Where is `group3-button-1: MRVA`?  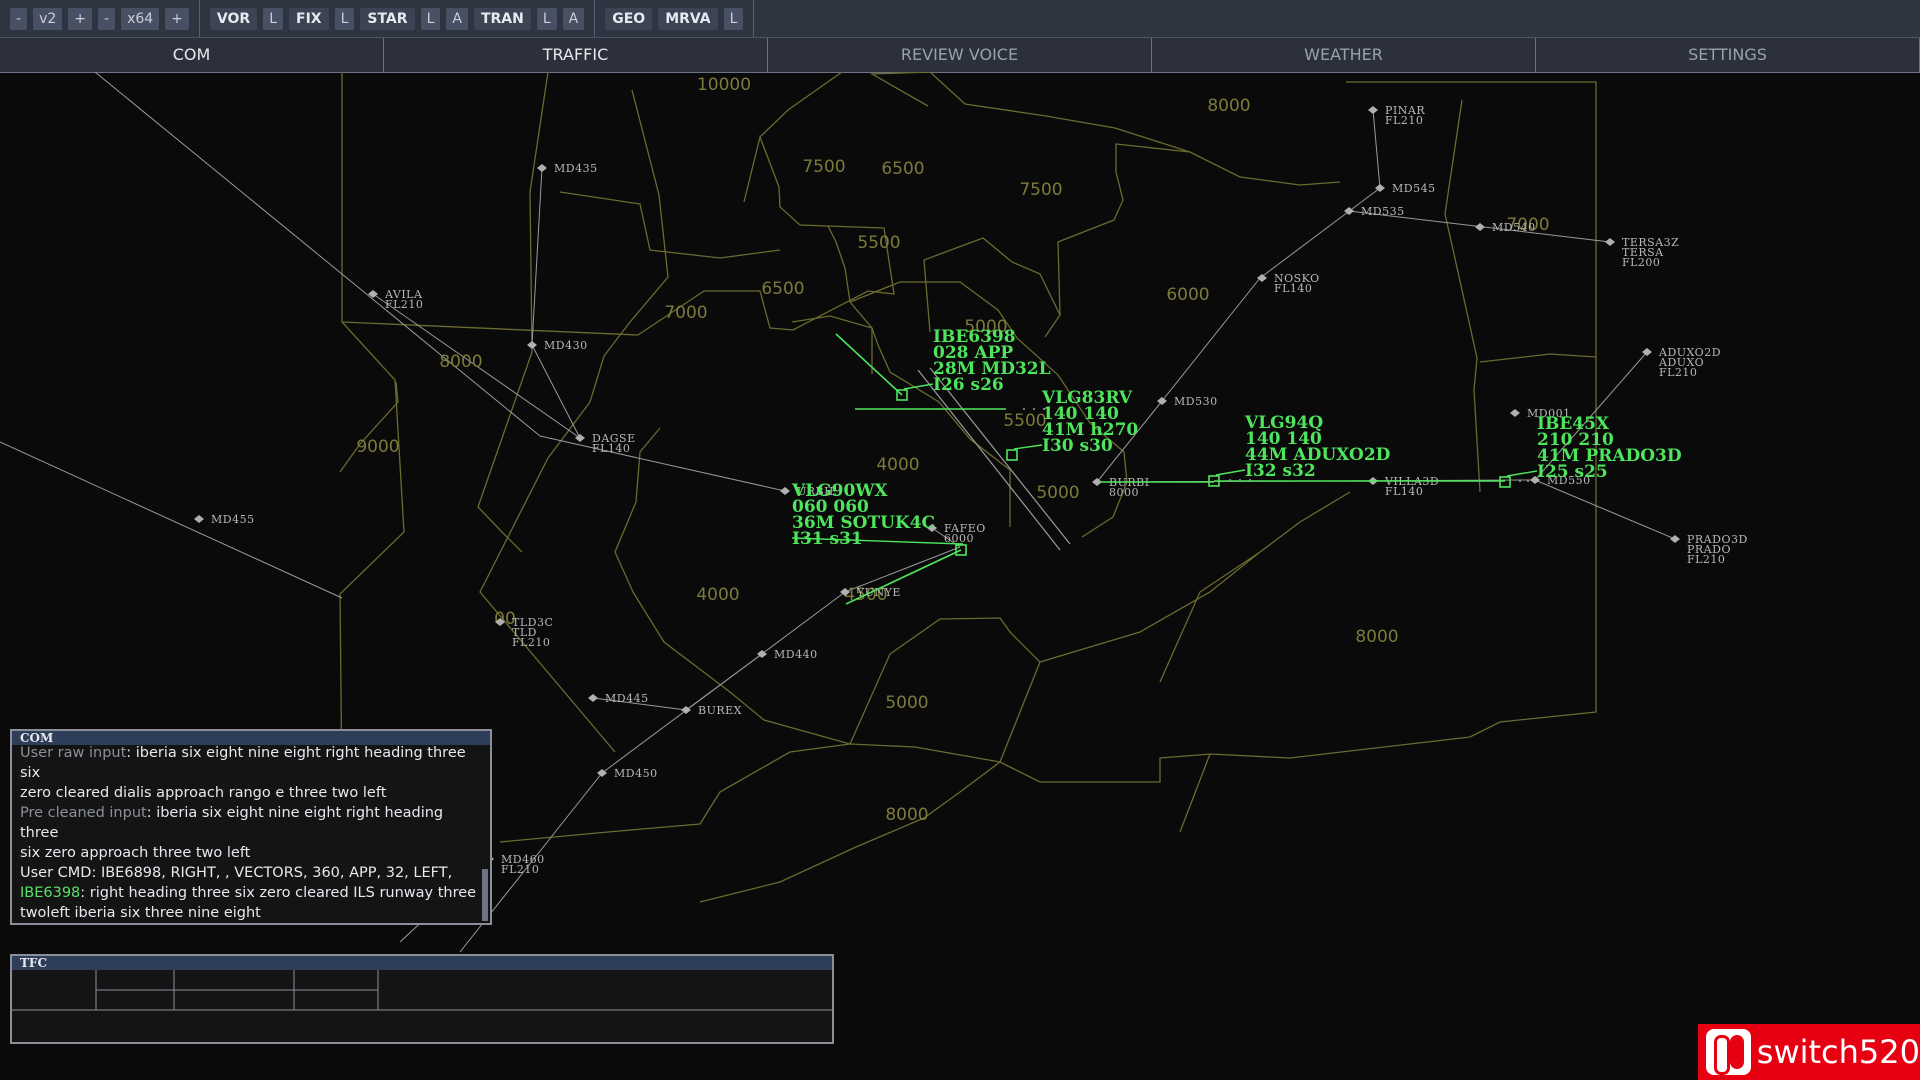
group3-button-1: MRVA is located at coordinates (688, 18).